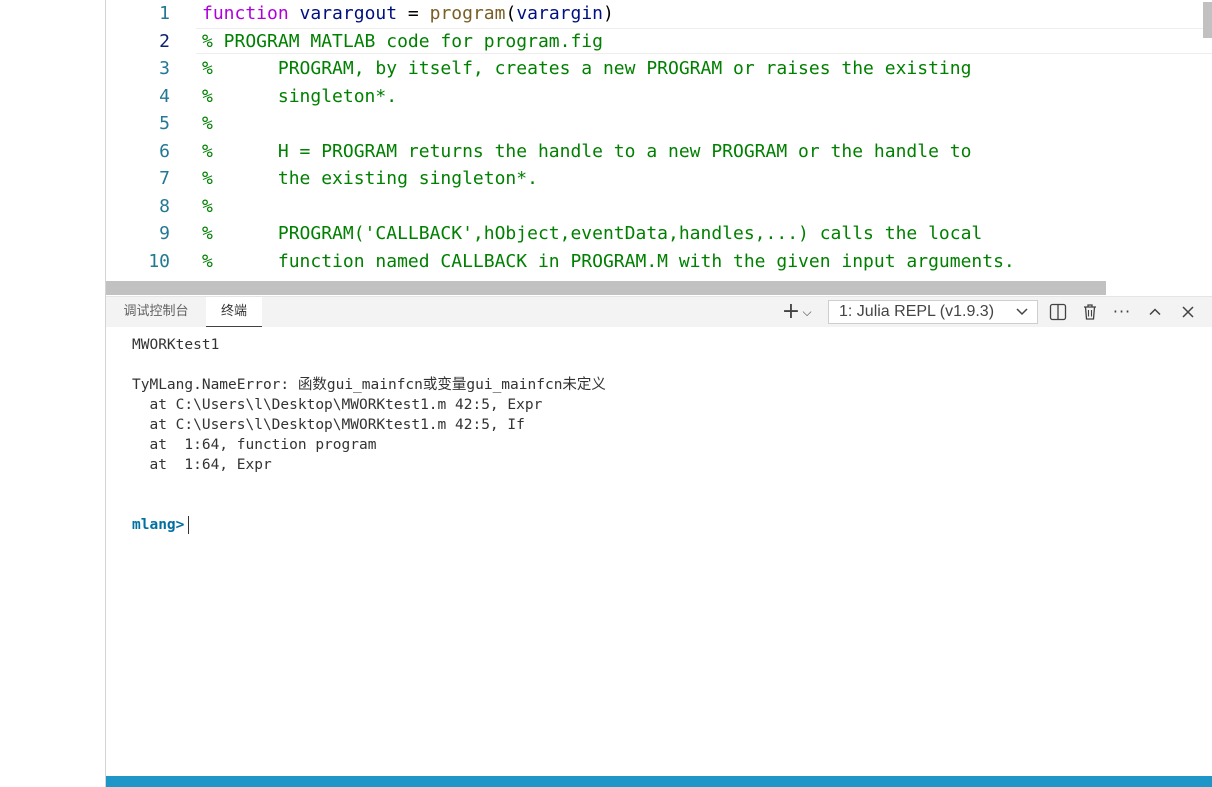 The width and height of the screenshot is (1212, 787). I want to click on line-number: 10, so click(159, 261).